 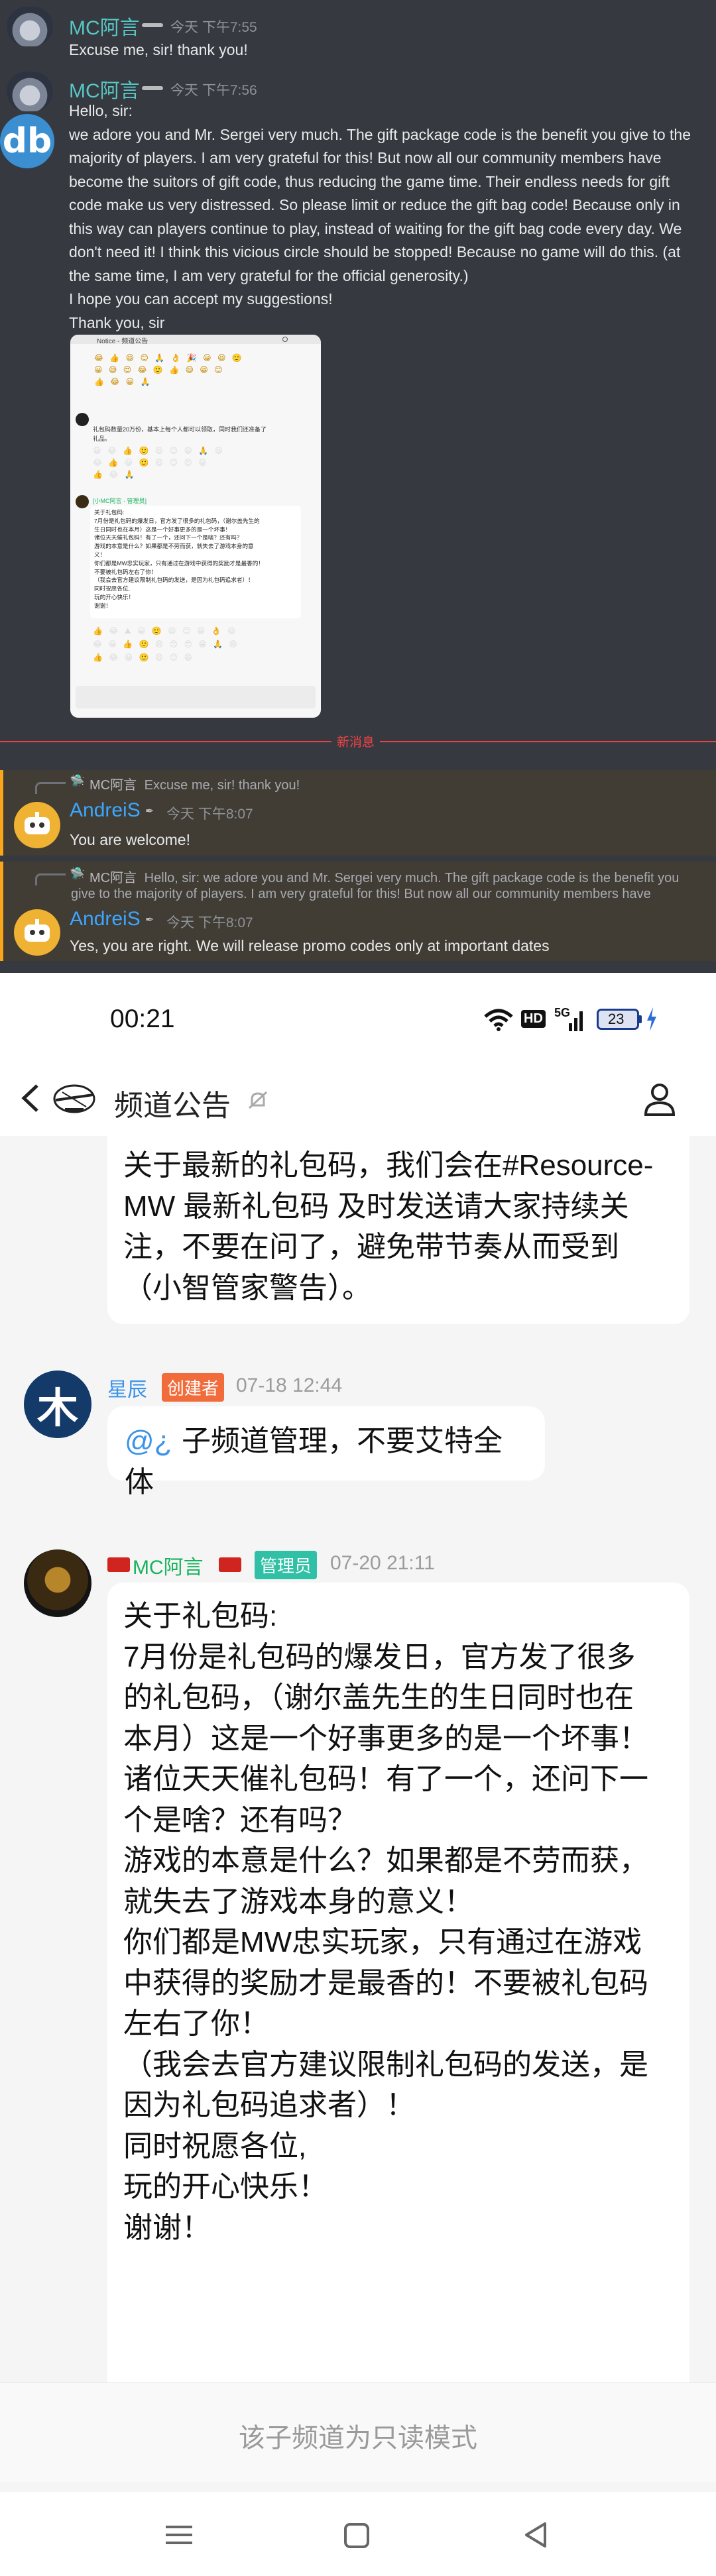 I want to click on ship-logo-icon, so click(x=74, y=1099).